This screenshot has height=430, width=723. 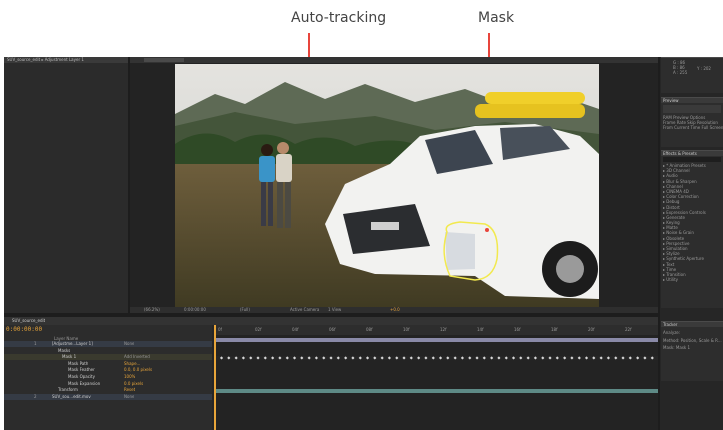 What do you see at coordinates (334, 309) in the screenshot?
I see `view-layout-dropdown: 1 View` at bounding box center [334, 309].